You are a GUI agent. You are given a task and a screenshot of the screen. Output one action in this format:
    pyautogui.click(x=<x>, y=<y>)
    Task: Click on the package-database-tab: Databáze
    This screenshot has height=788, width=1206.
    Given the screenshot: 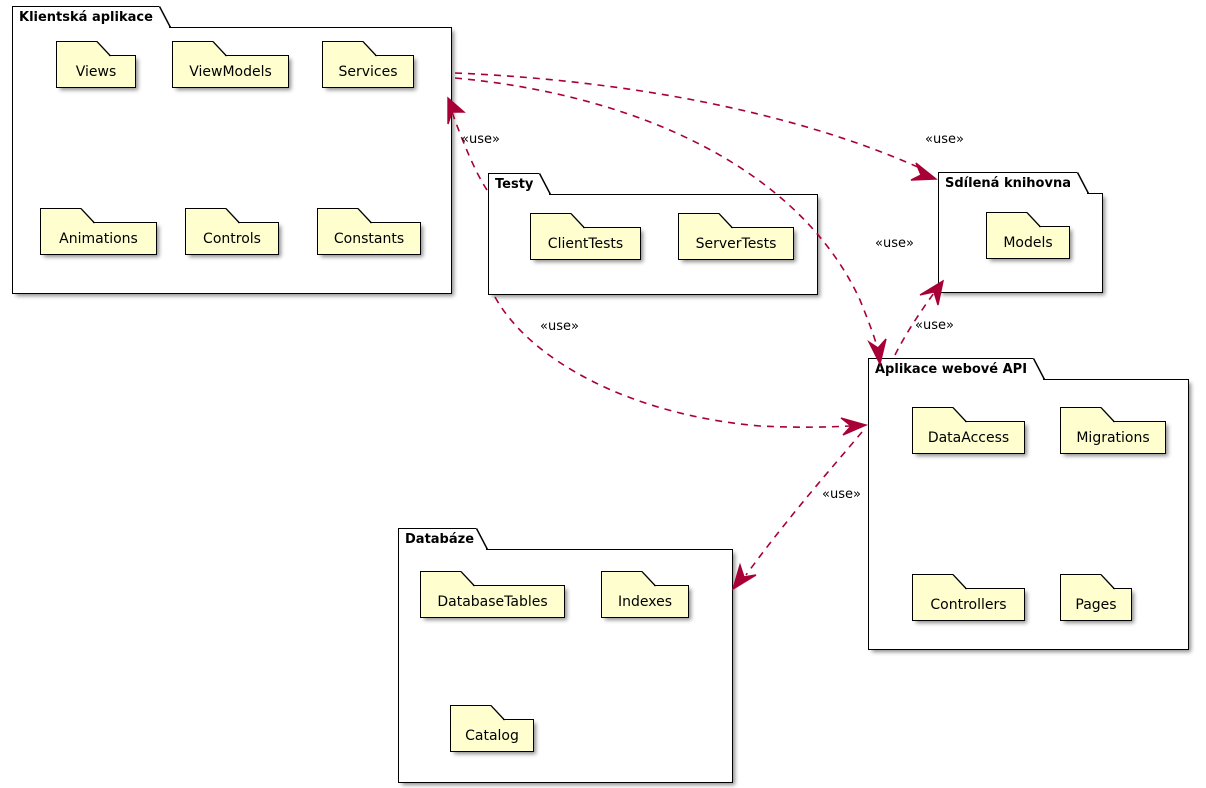 What is the action you would take?
    pyautogui.click(x=442, y=539)
    